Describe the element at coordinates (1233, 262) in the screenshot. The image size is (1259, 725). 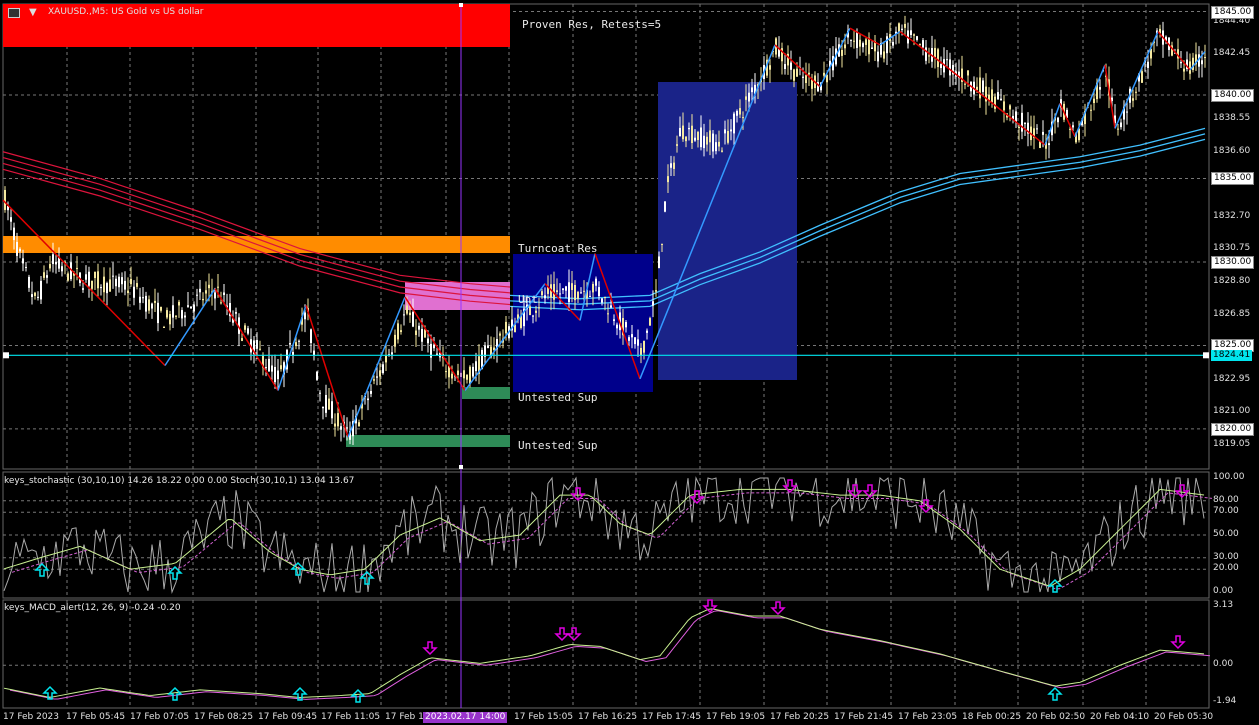
I see `price-level-tag: 1830.00` at that location.